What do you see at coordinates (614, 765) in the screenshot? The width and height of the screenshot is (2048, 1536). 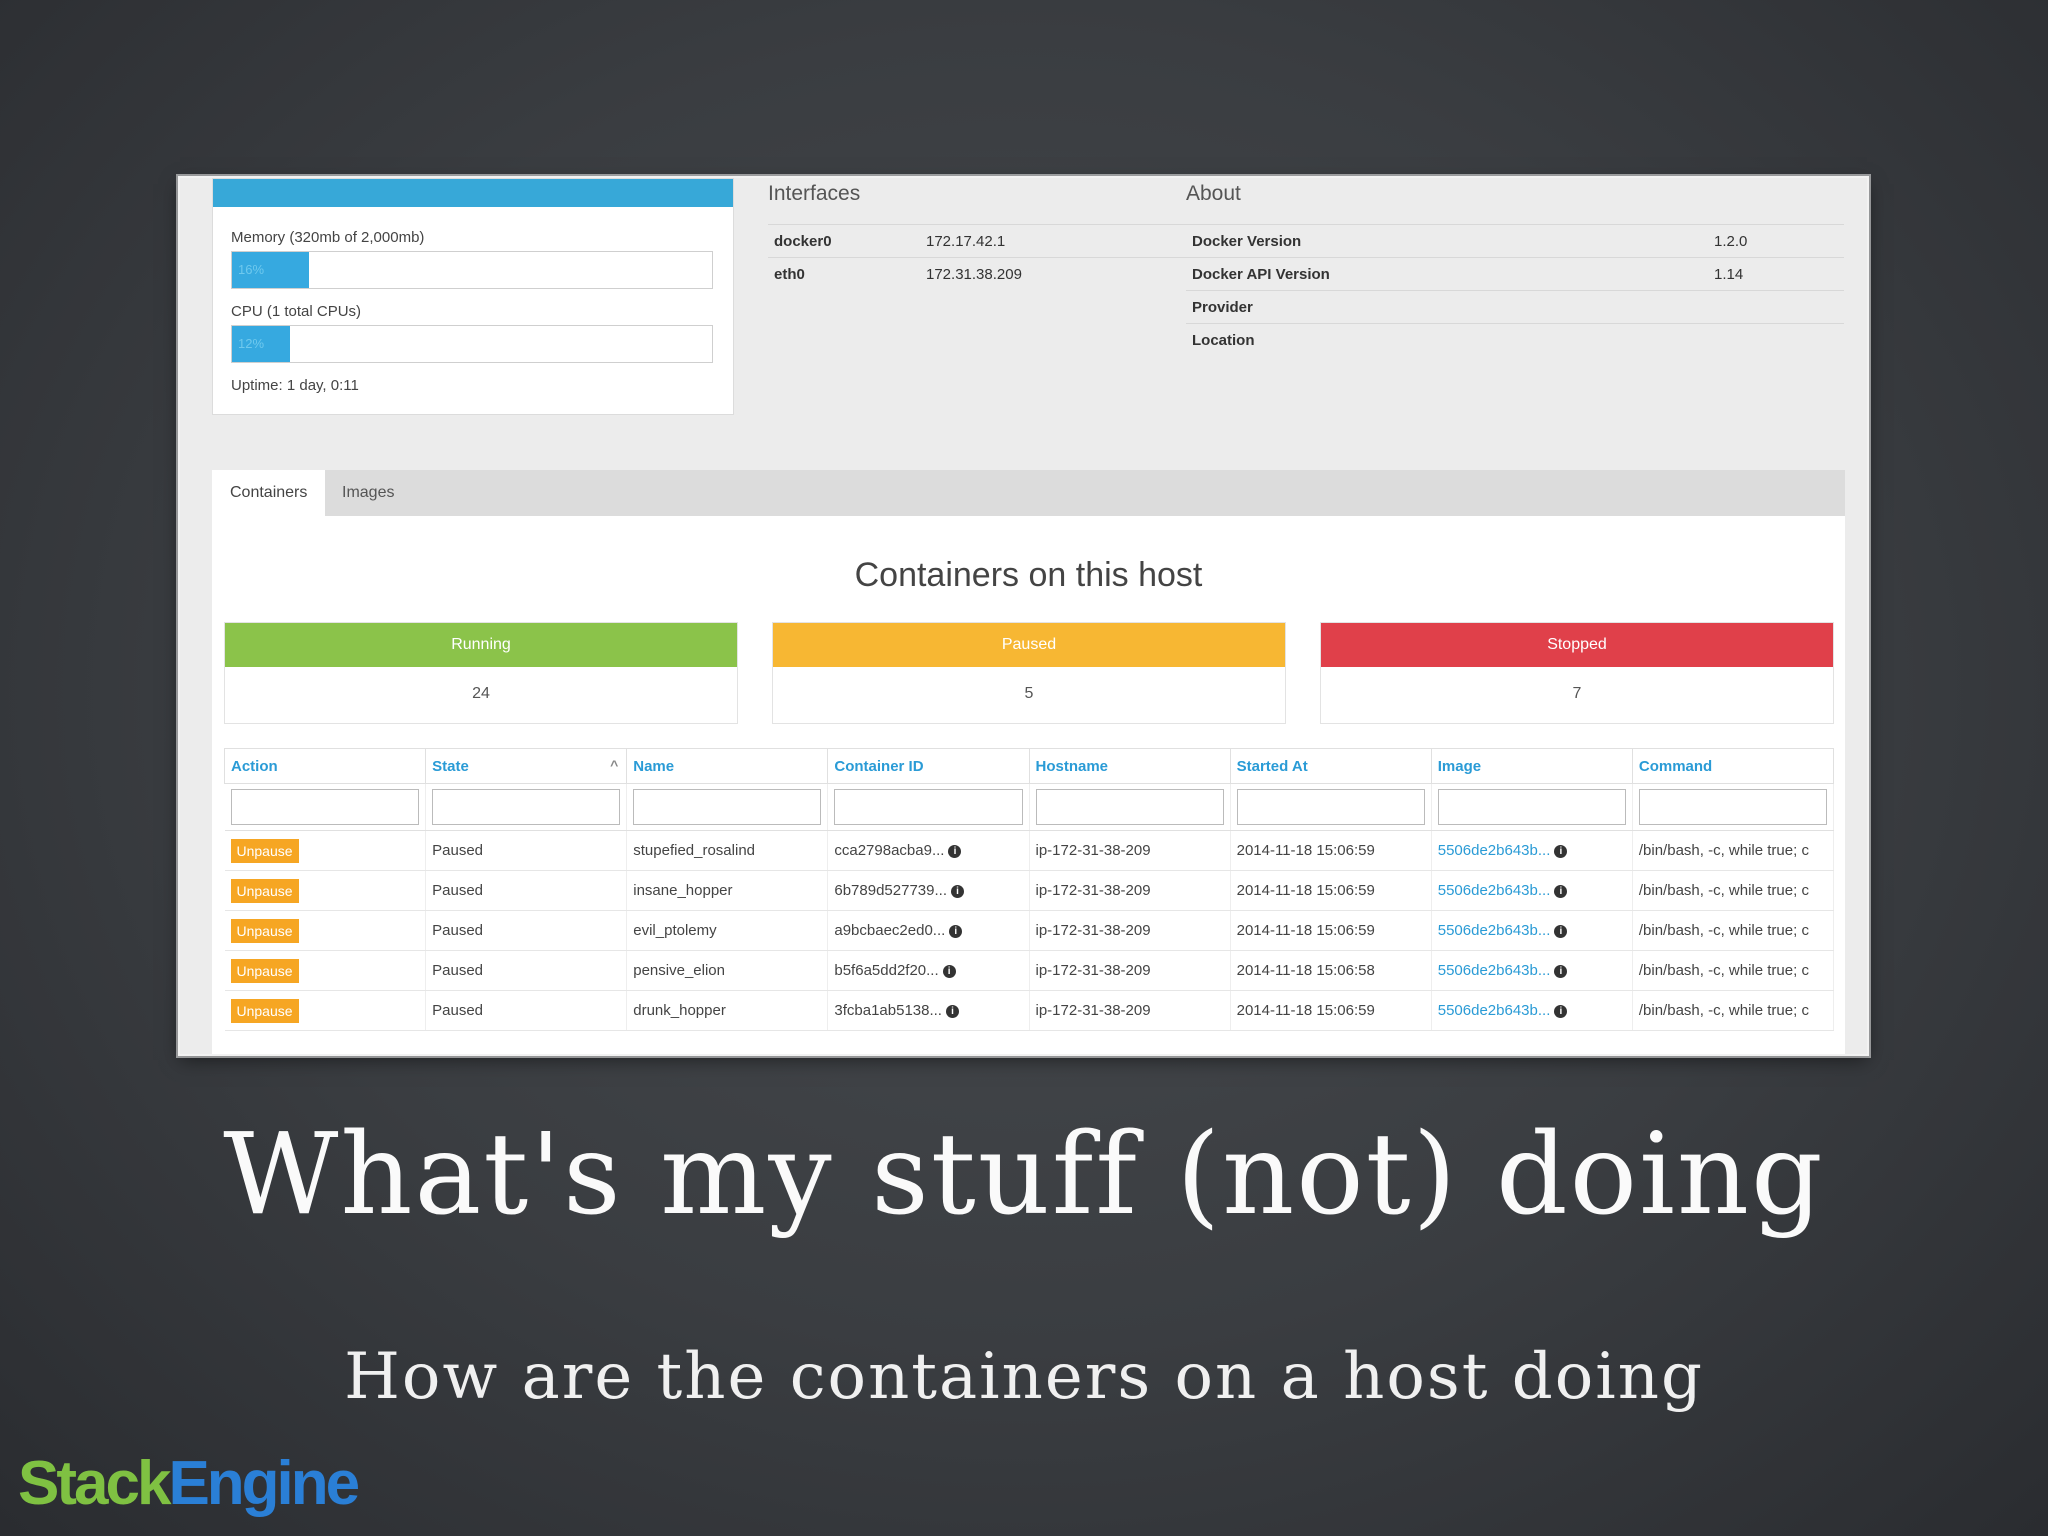 I see `chevron-up-icon: ^` at bounding box center [614, 765].